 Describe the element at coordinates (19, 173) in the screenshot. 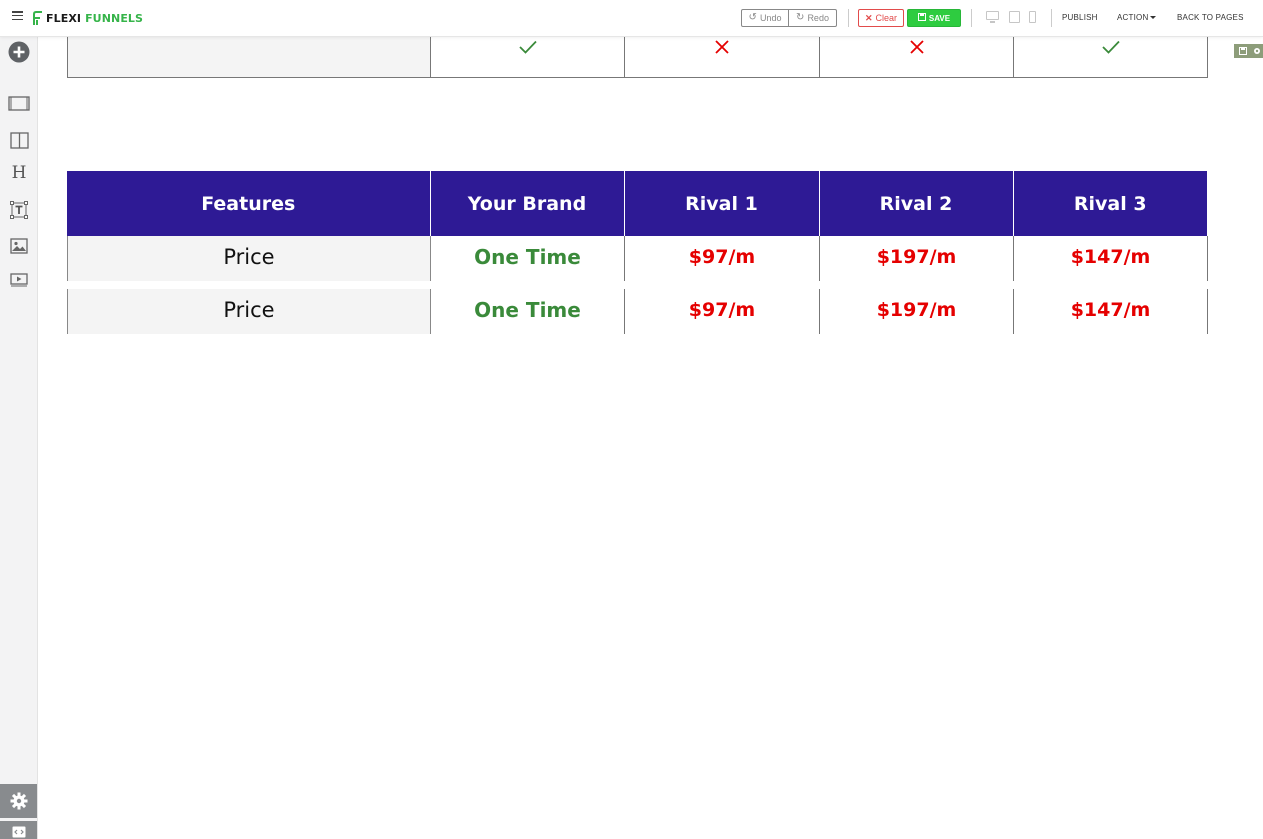

I see `heading-icon: H` at that location.